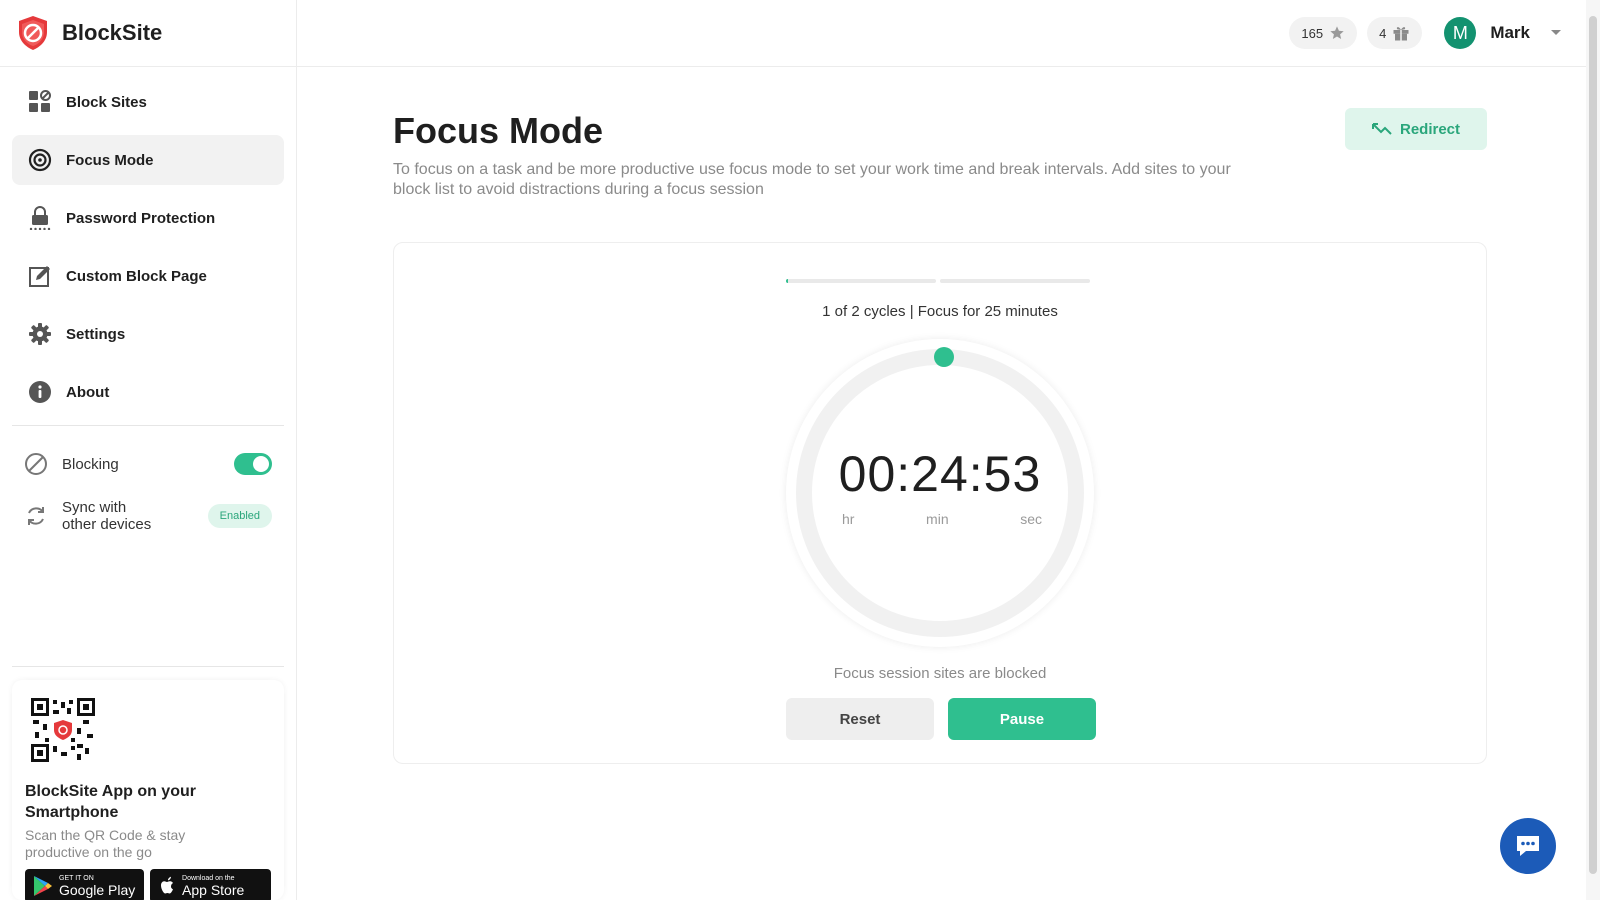 This screenshot has width=1600, height=900. What do you see at coordinates (141, 218) in the screenshot?
I see `sidebar-item-label: Password Protection` at bounding box center [141, 218].